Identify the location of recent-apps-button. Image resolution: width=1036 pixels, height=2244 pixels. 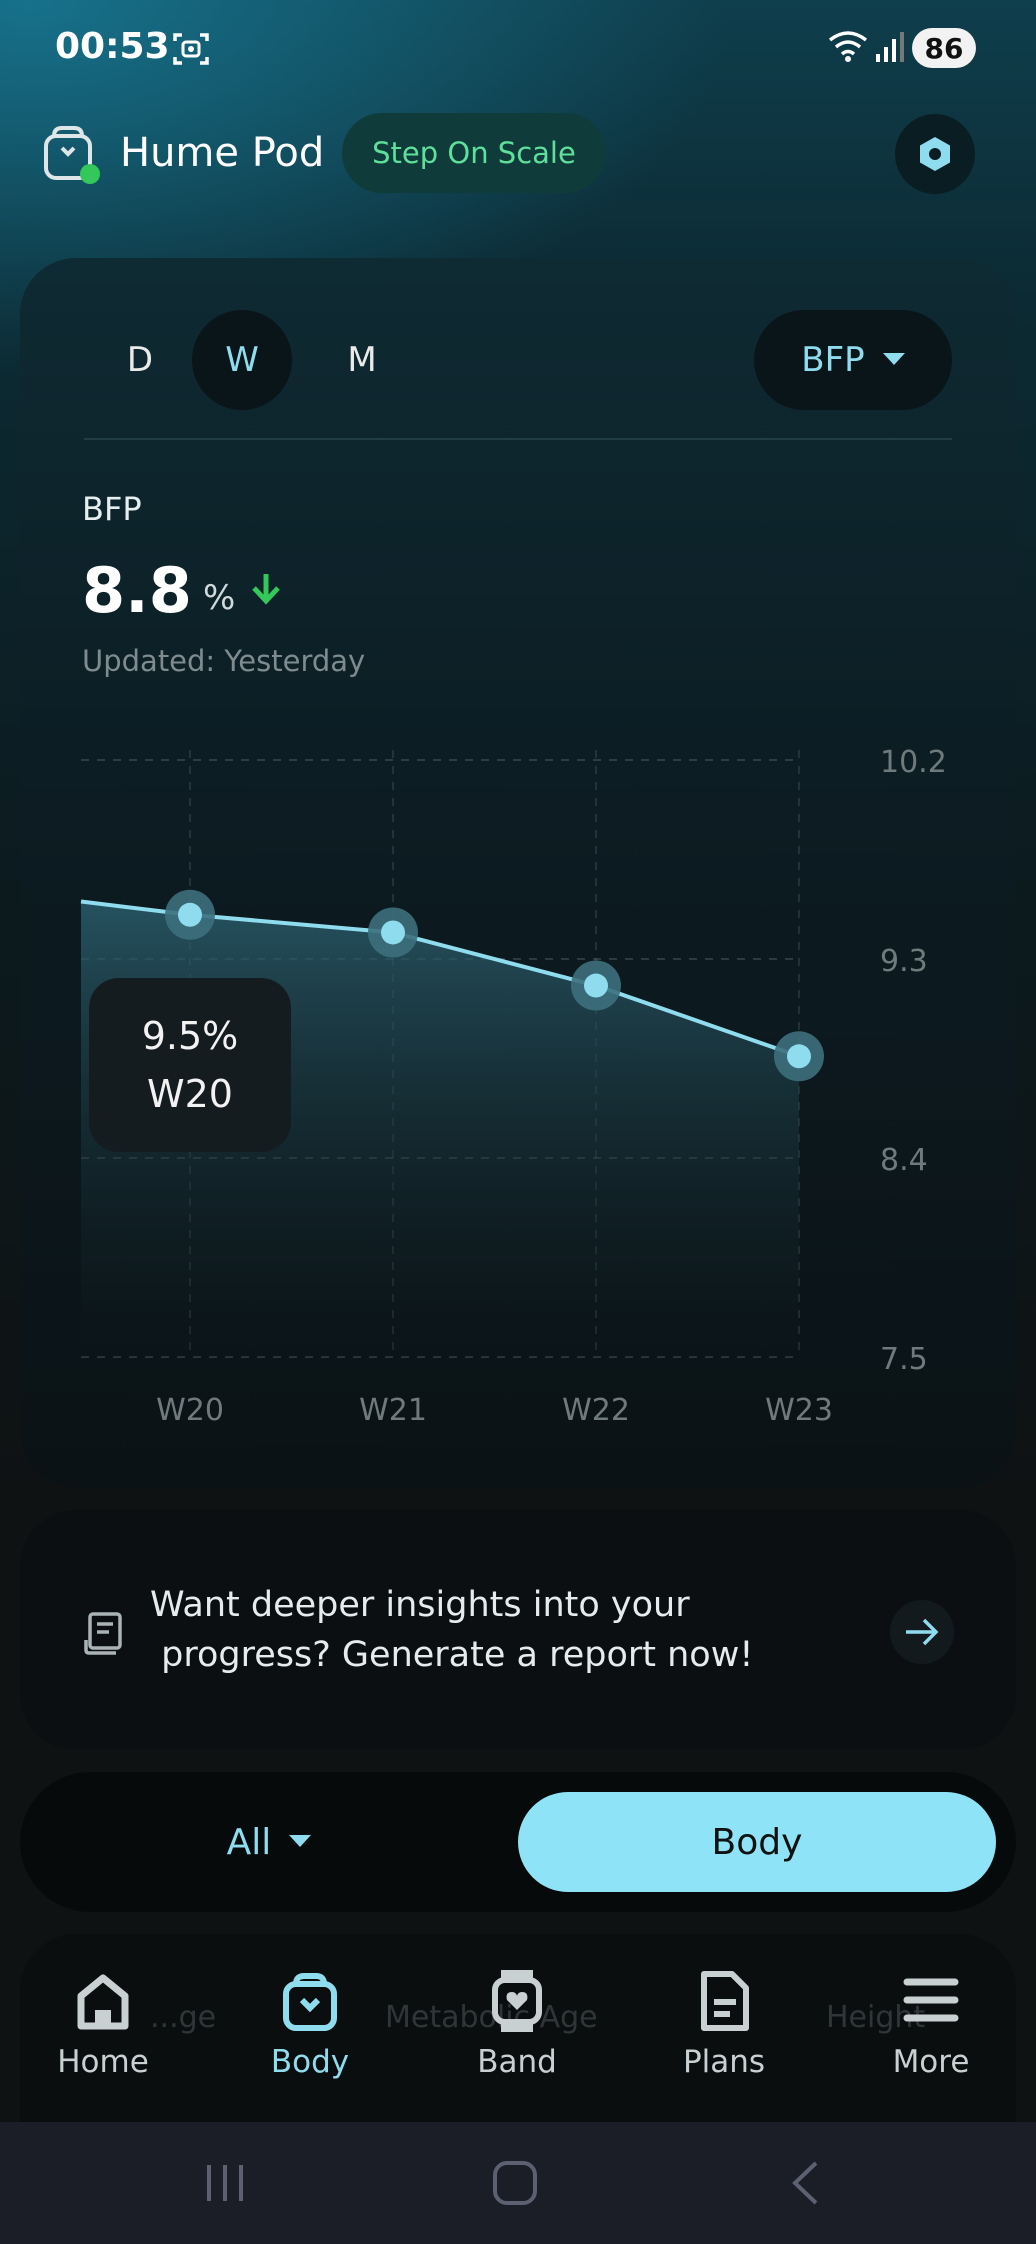
(225, 2183).